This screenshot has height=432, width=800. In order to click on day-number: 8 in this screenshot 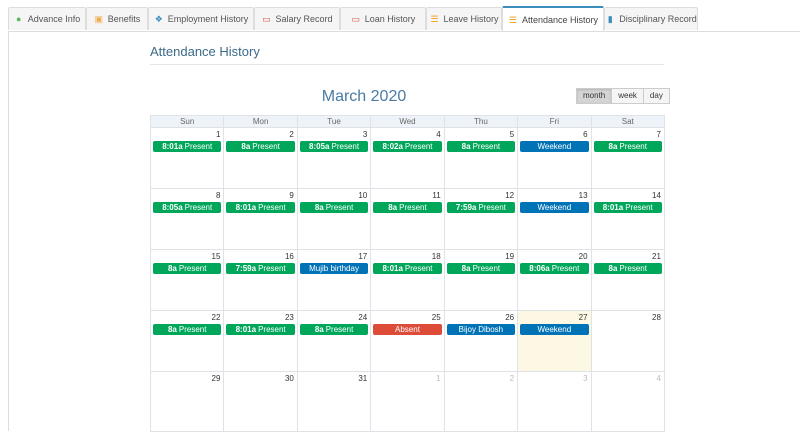, I will do `click(218, 195)`.